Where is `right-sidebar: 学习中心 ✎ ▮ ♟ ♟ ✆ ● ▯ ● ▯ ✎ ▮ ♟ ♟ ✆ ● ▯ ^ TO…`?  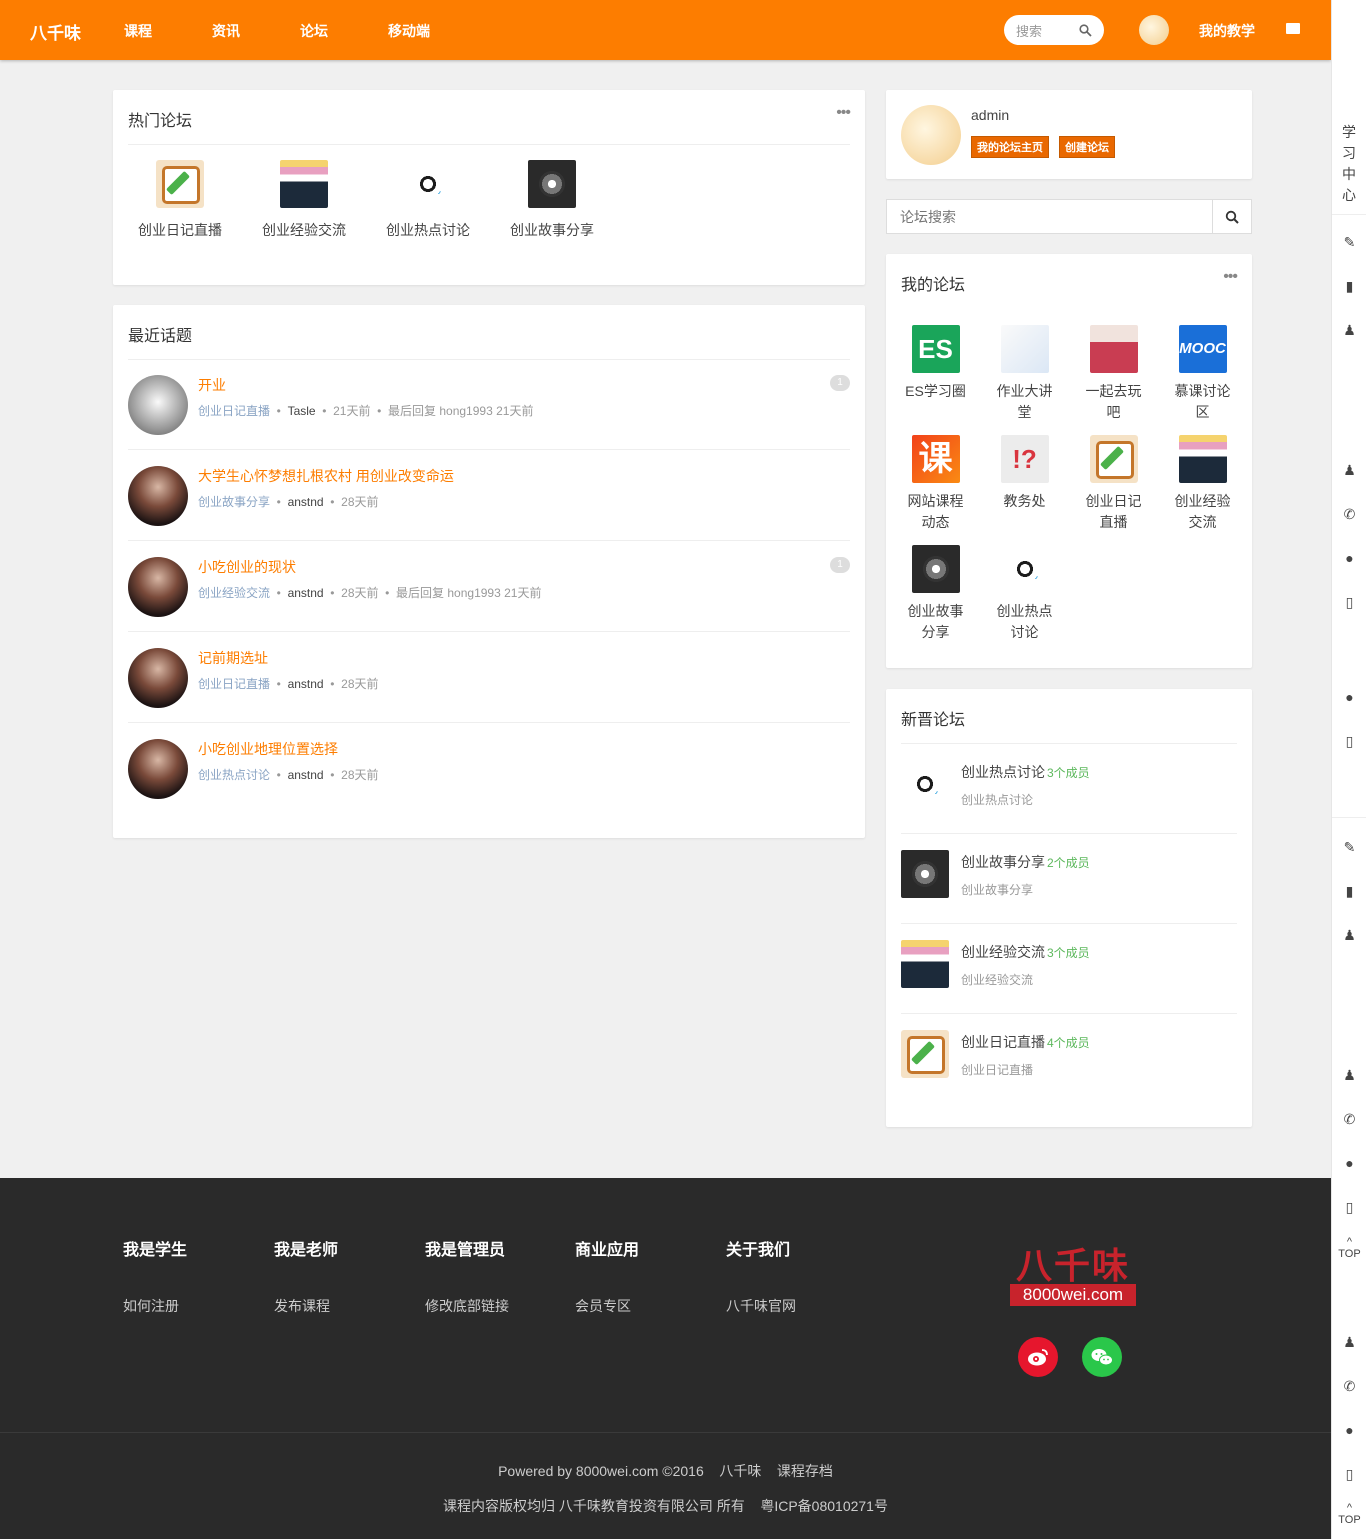 right-sidebar: 学习中心 ✎ ▮ ♟ ♟ ✆ ● ▯ ● ▯ ✎ ▮ ♟ ♟ ✆ ● ▯ ^ TO… is located at coordinates (1348, 769).